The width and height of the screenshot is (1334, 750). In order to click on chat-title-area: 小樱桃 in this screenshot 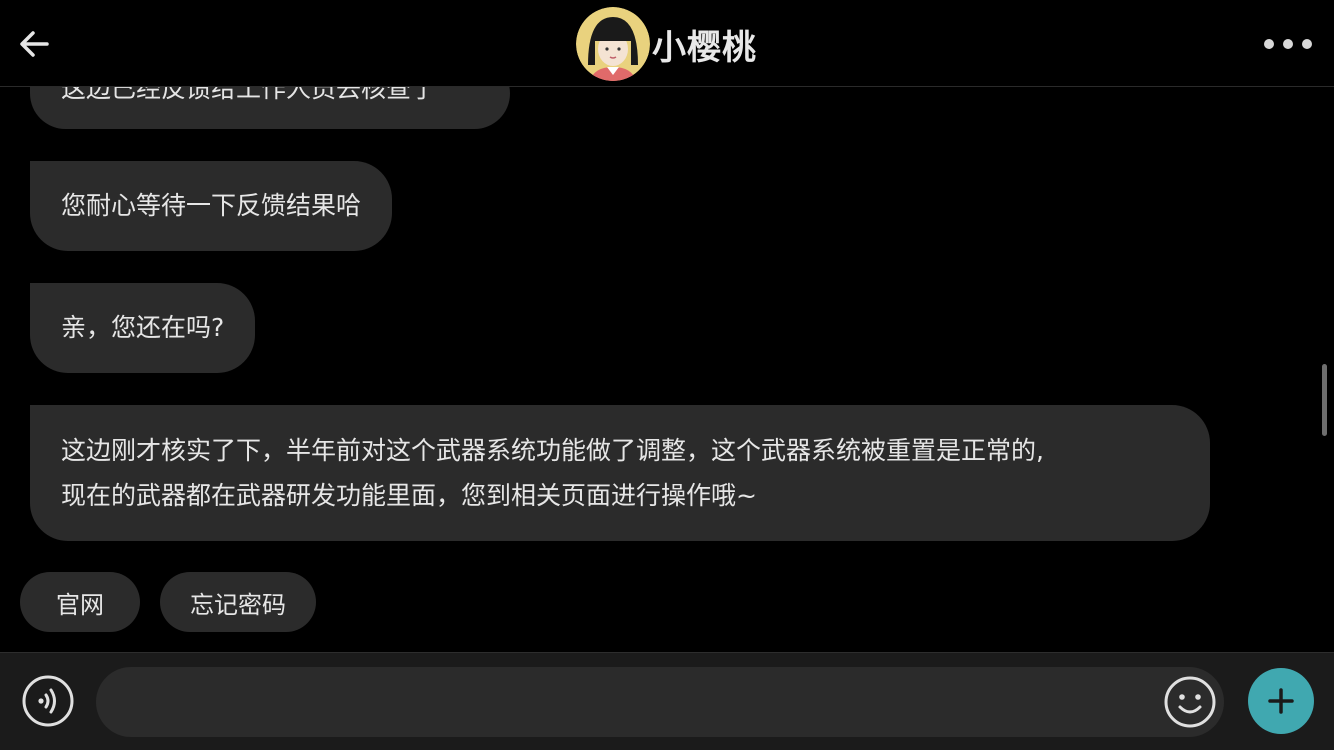, I will do `click(666, 44)`.